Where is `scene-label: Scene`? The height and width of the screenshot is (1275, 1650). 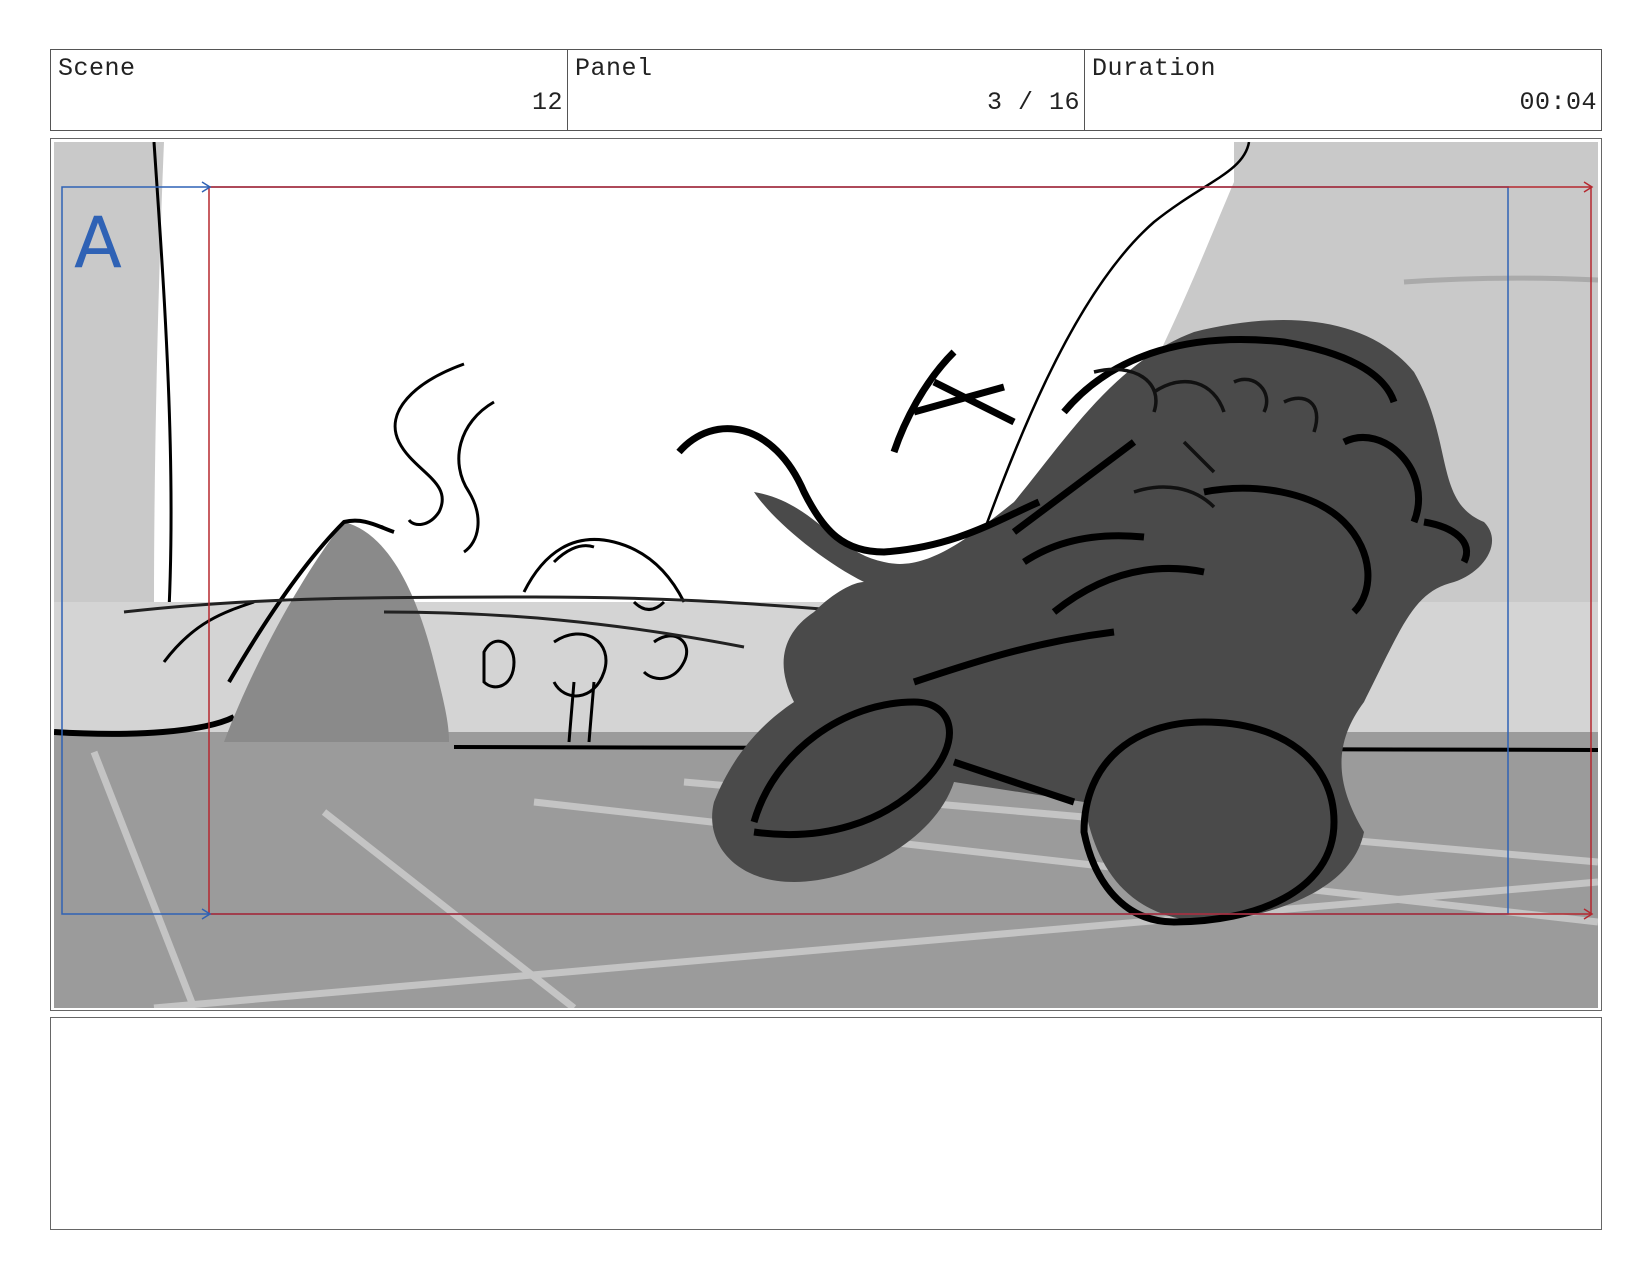 scene-label: Scene is located at coordinates (97, 68).